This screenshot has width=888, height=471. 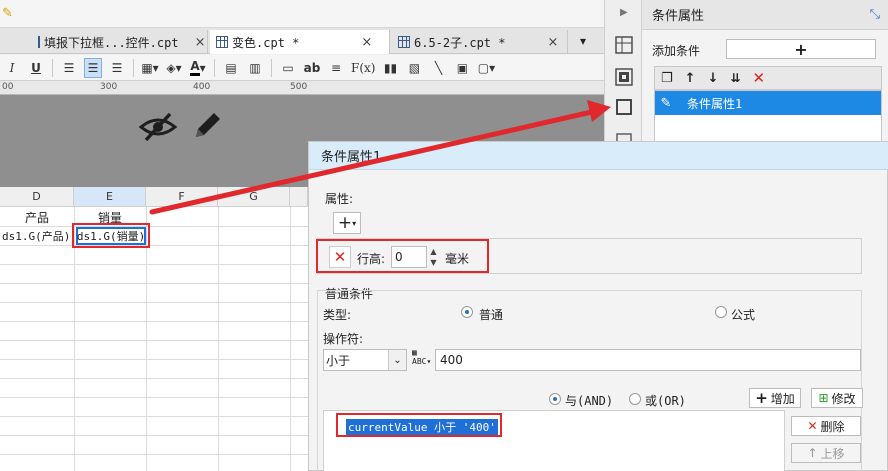 What do you see at coordinates (380, 157) in the screenshot?
I see `annotation-arrow` at bounding box center [380, 157].